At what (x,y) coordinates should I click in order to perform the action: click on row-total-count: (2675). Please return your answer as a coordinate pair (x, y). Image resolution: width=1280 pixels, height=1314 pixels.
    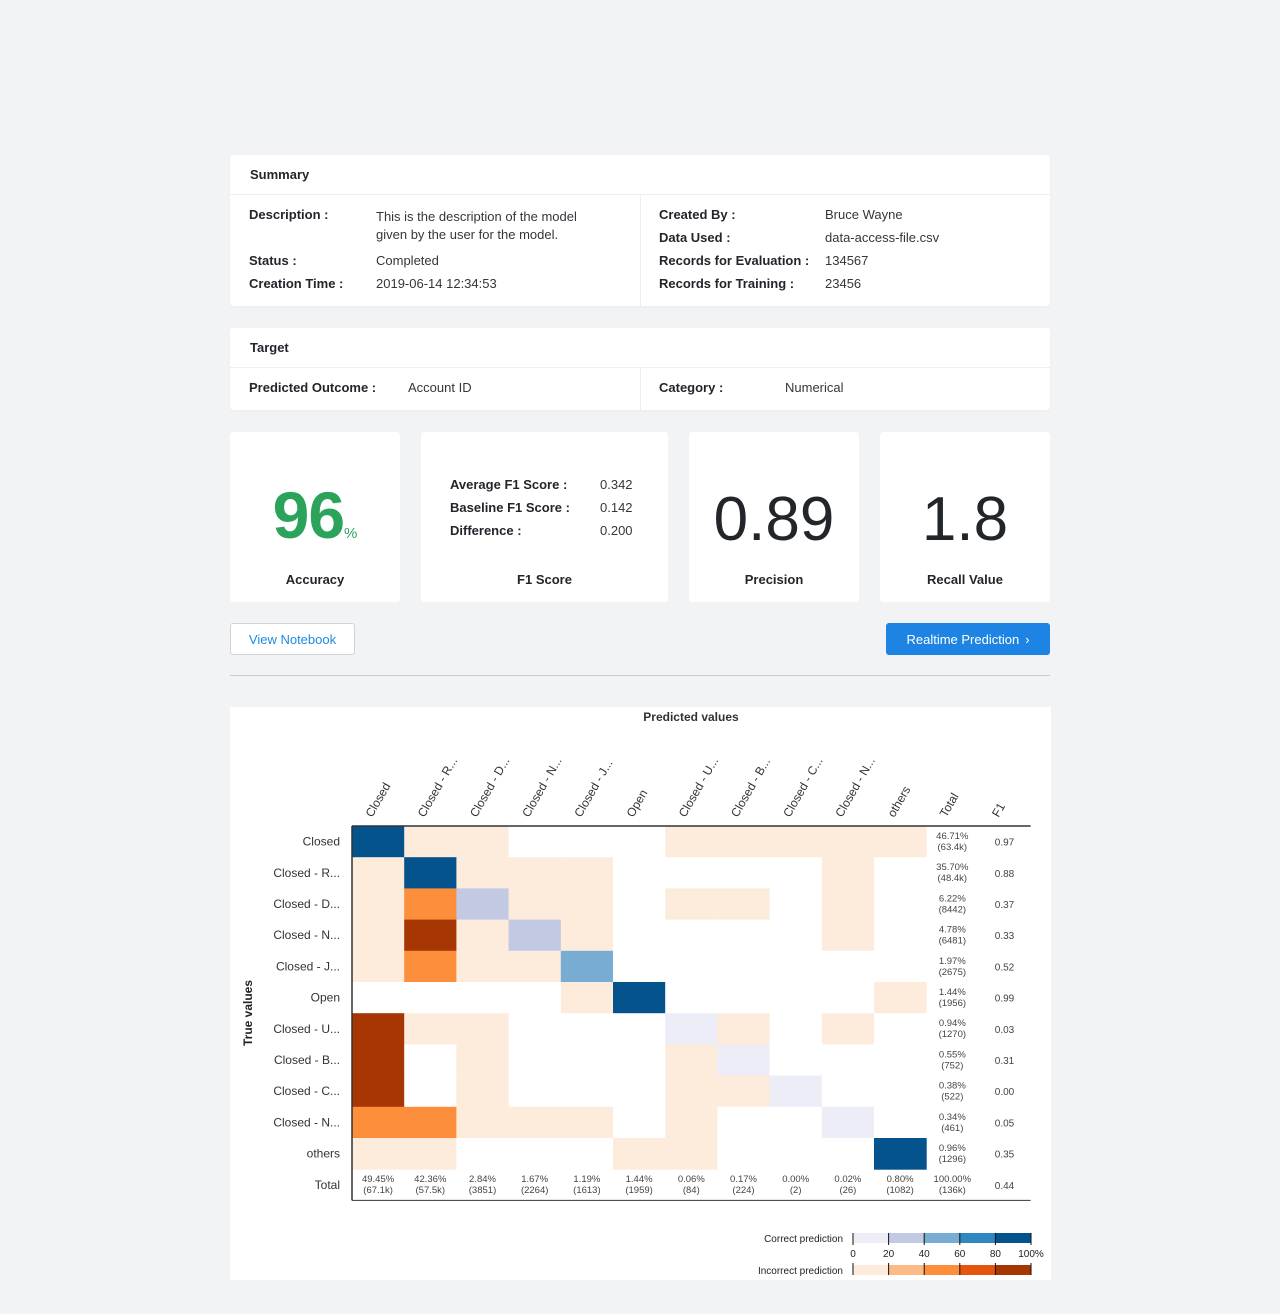
    Looking at the image, I should click on (952, 972).